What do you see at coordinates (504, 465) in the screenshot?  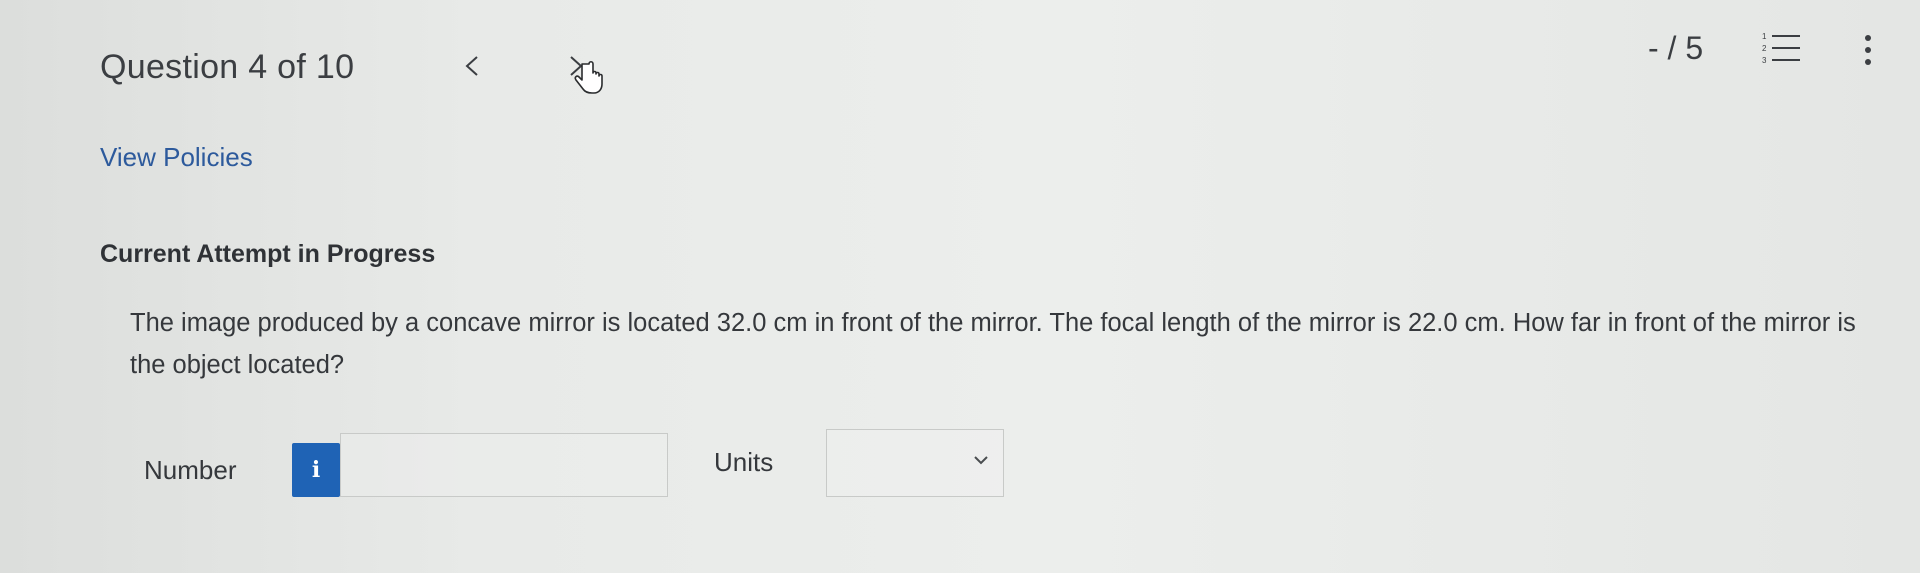 I see `number-input` at bounding box center [504, 465].